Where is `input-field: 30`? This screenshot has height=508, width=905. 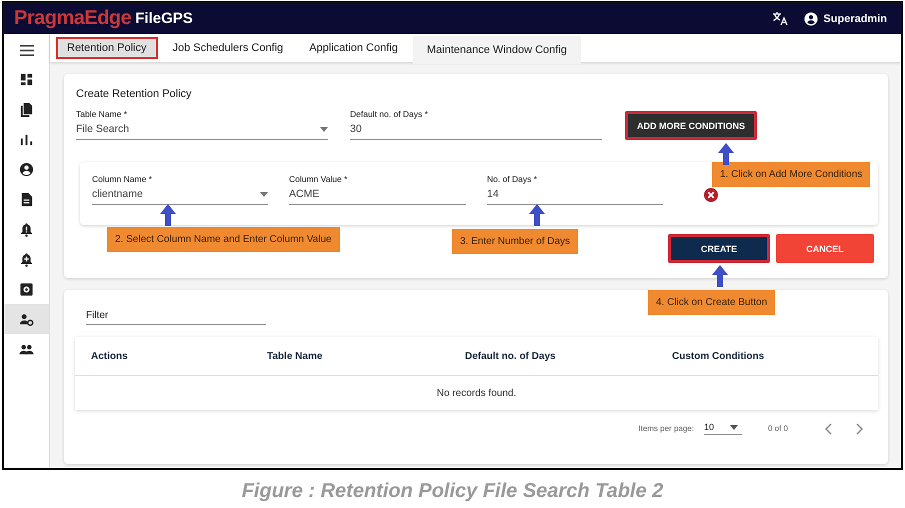
input-field: 30 is located at coordinates (476, 130).